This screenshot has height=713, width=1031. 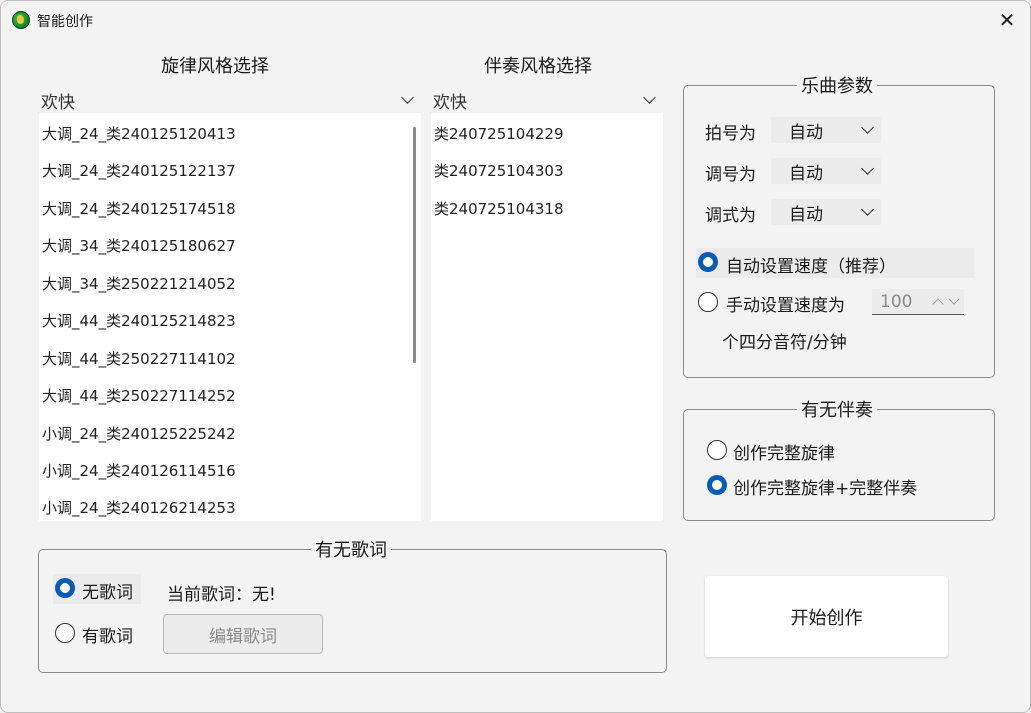 What do you see at coordinates (352, 604) in the screenshot?
I see `lyrics-group: 有无歌词 无歌词 当前歌词：无! 有歌词 编辑歌词` at bounding box center [352, 604].